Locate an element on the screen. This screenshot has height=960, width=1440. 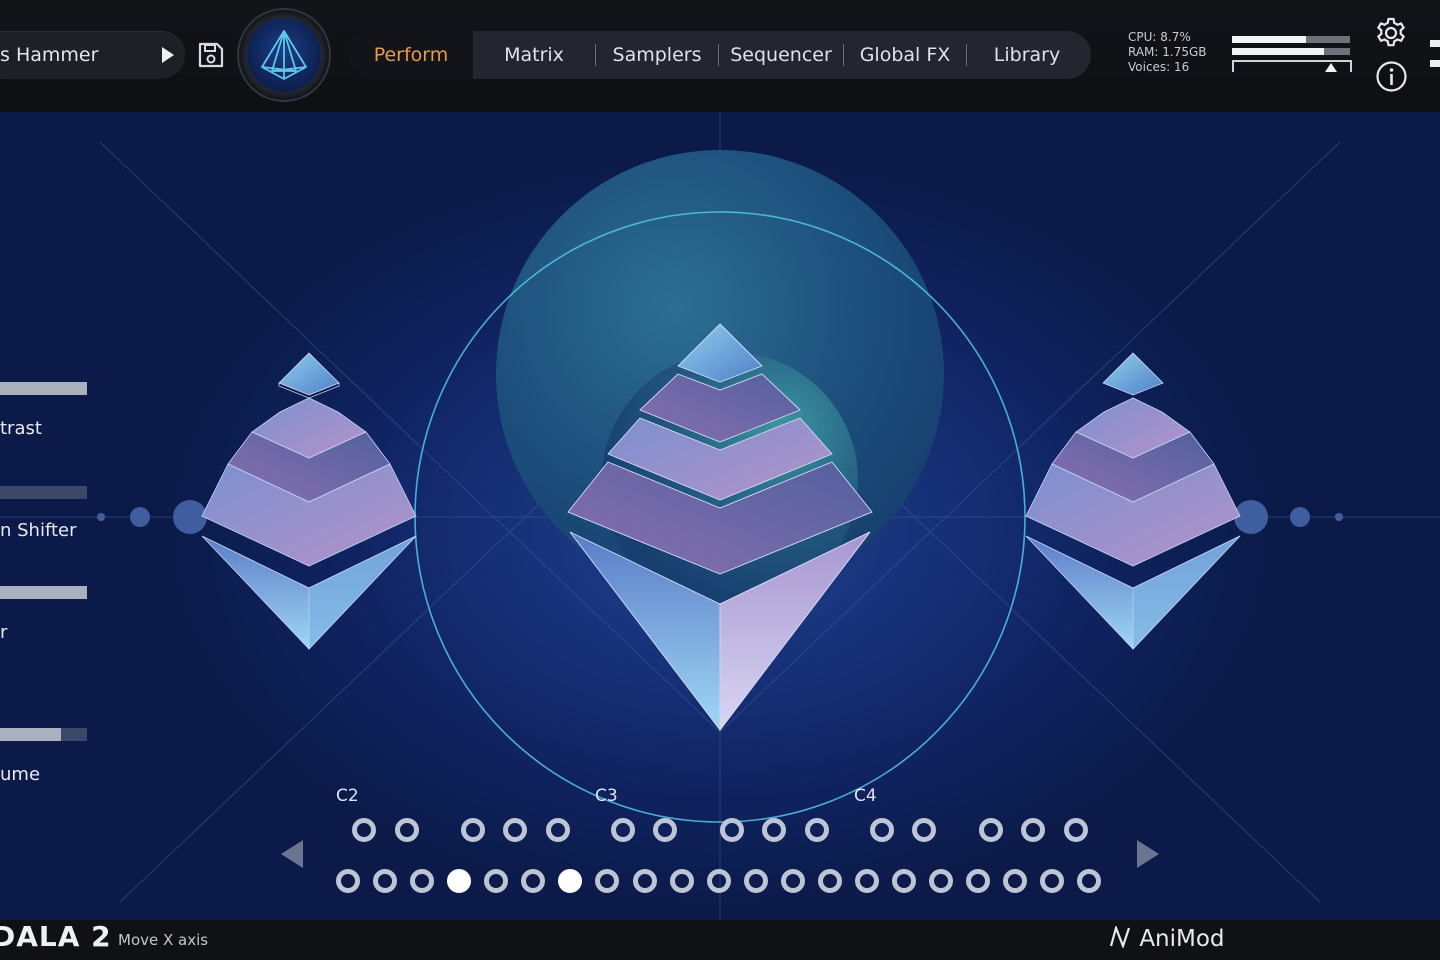
system-info: CPU: 8.7% RAM: 1.75GB Voices: 16 is located at coordinates (1167, 52).